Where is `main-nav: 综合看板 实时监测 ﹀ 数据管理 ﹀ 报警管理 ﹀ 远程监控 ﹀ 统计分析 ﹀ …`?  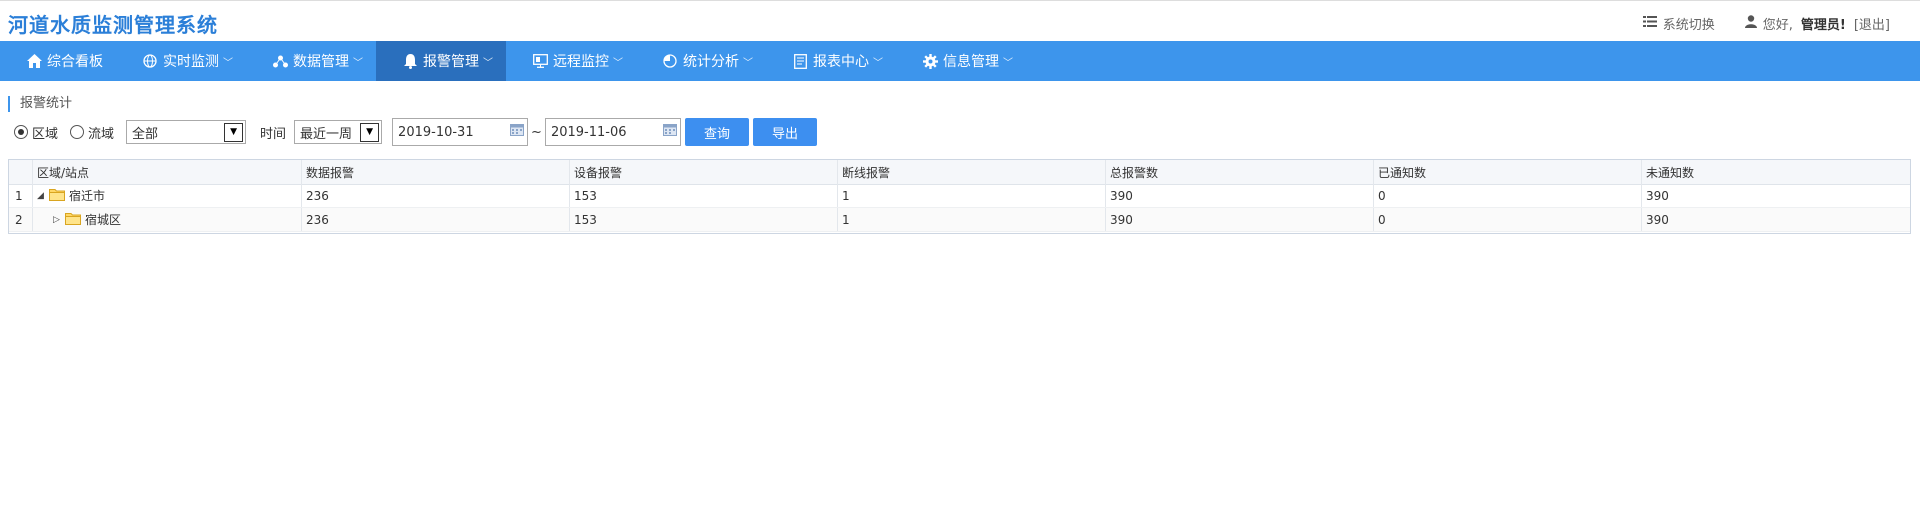 main-nav: 综合看板 实时监测 ﹀ 数据管理 ﹀ 报警管理 ﹀ 远程监控 ﹀ 统计分析 ﹀ … is located at coordinates (960, 61).